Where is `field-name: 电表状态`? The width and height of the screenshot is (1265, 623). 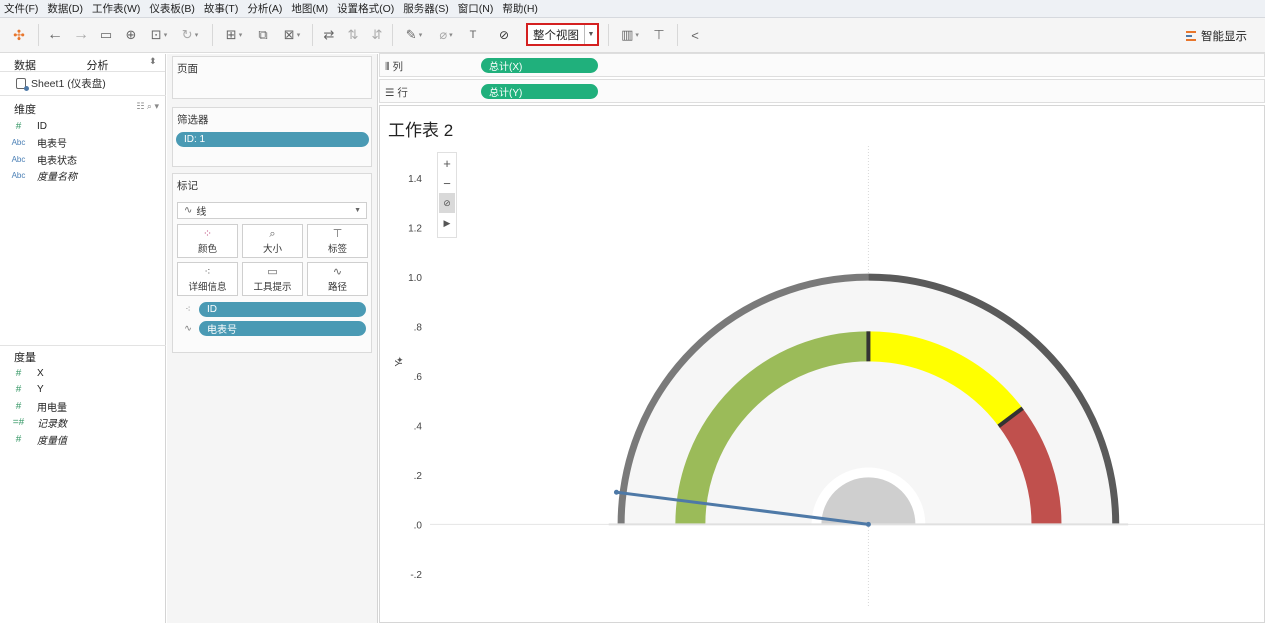
field-name: 电表状态 is located at coordinates (57, 161).